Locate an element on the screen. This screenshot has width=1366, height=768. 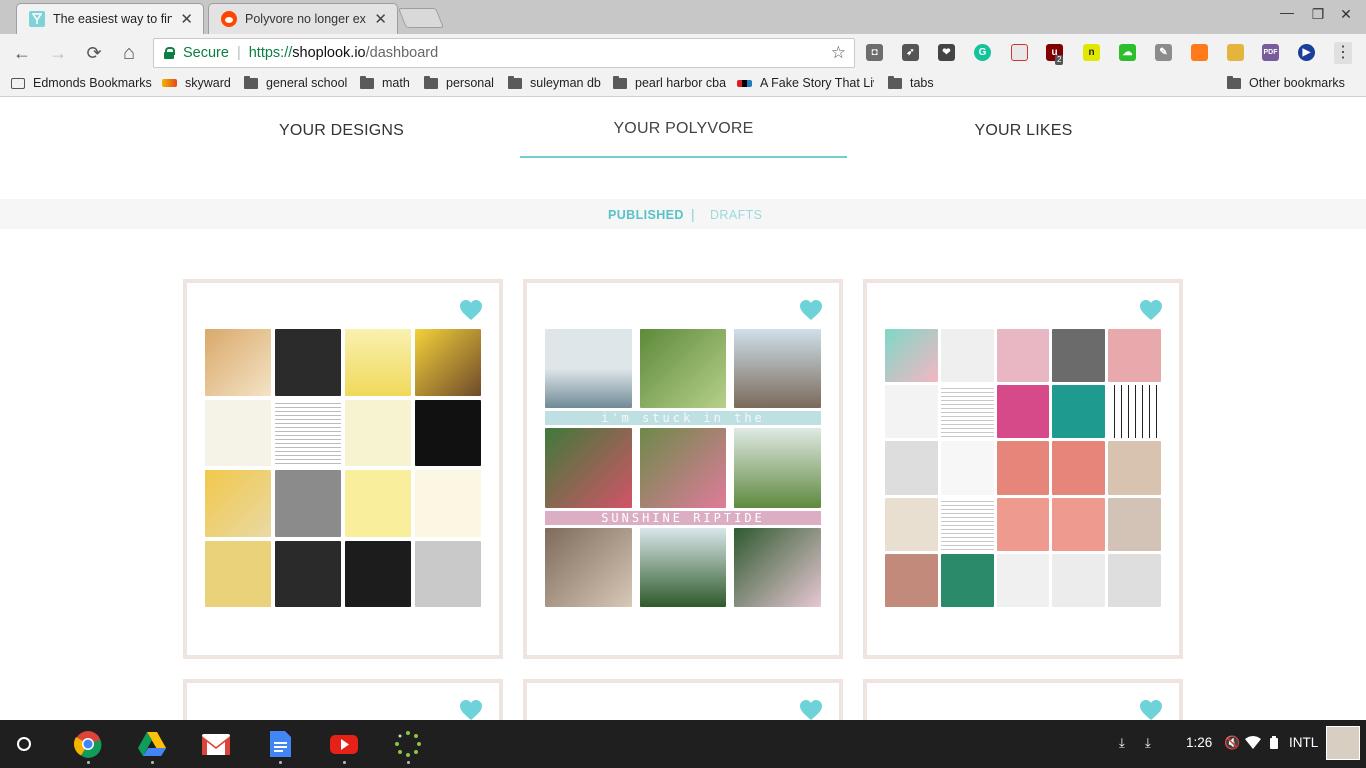
url-path: /dashboard is located at coordinates (402, 53).